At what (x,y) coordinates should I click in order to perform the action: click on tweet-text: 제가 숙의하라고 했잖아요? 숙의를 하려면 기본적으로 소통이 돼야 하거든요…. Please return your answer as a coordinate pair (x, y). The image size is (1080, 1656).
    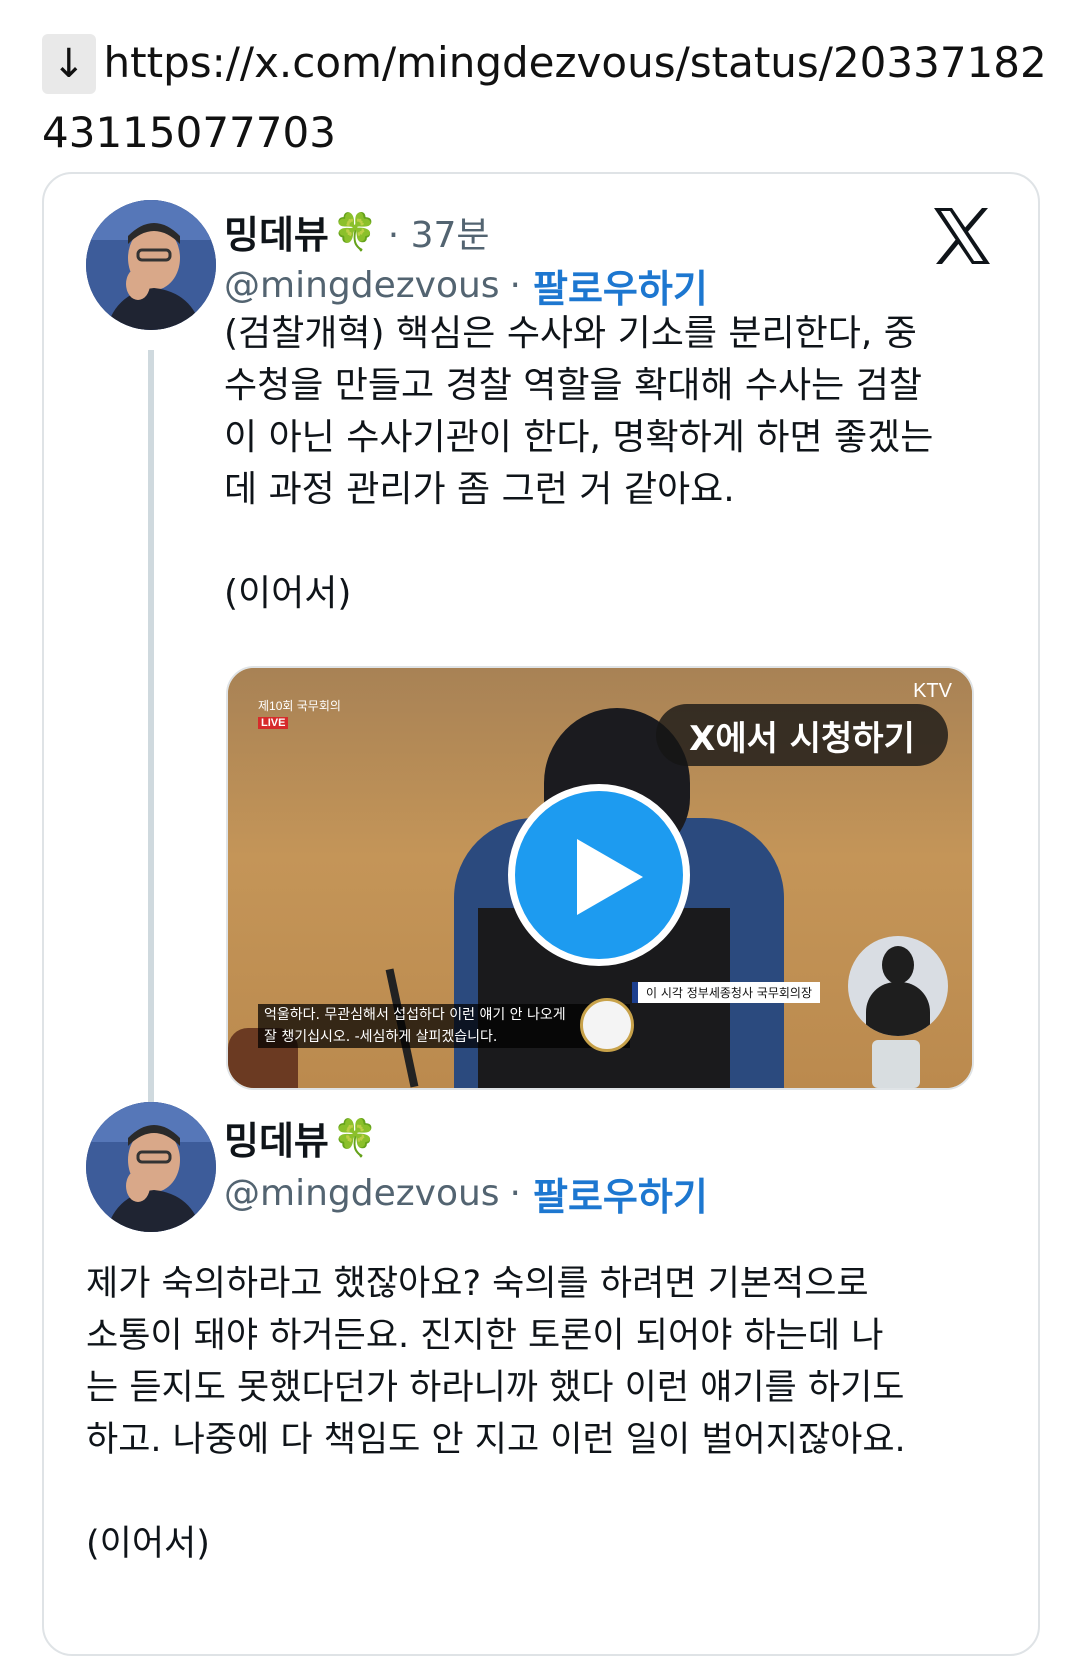
    Looking at the image, I should click on (496, 1414).